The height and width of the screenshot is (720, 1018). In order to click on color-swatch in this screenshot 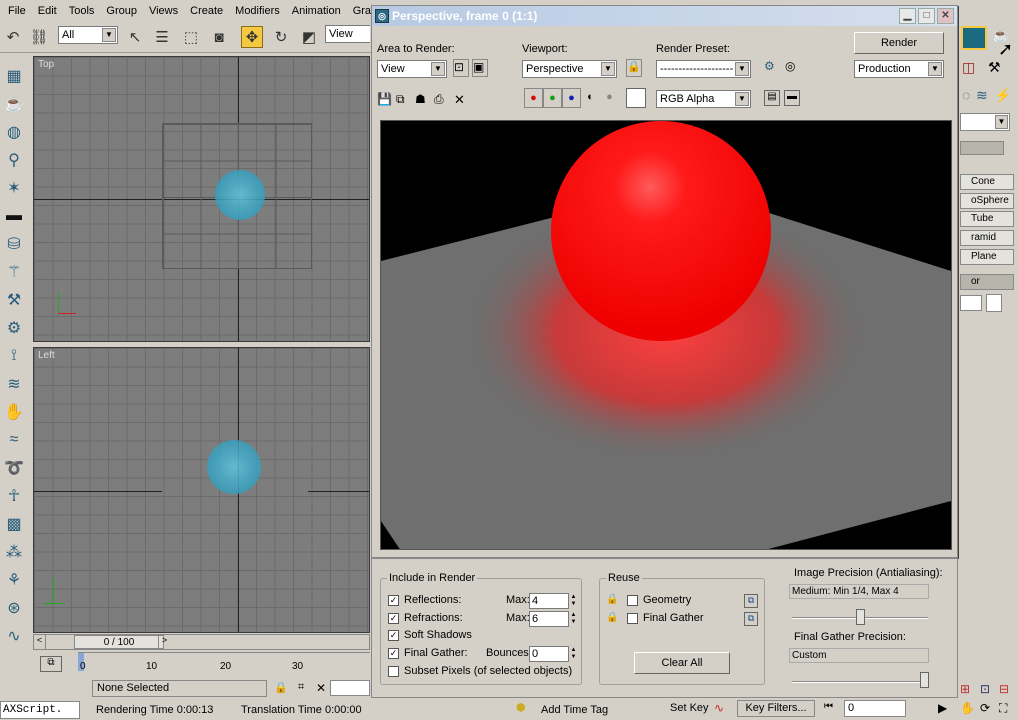, I will do `click(636, 98)`.